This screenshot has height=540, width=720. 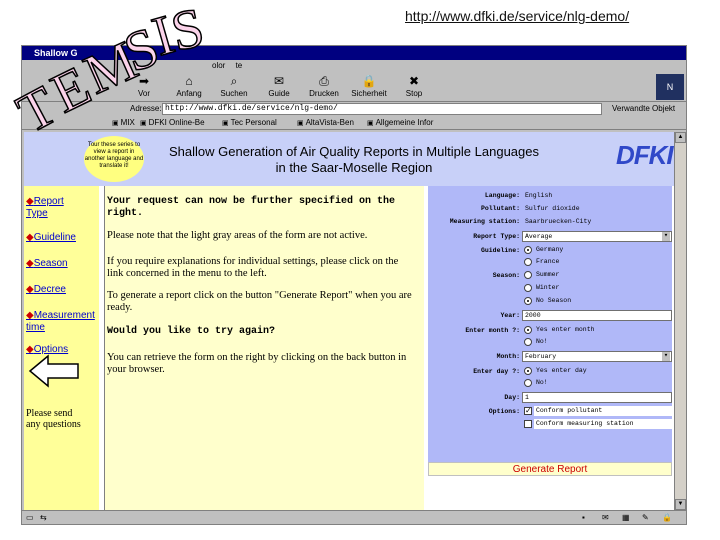 I want to click on status-icon: ▭, so click(x=30, y=517).